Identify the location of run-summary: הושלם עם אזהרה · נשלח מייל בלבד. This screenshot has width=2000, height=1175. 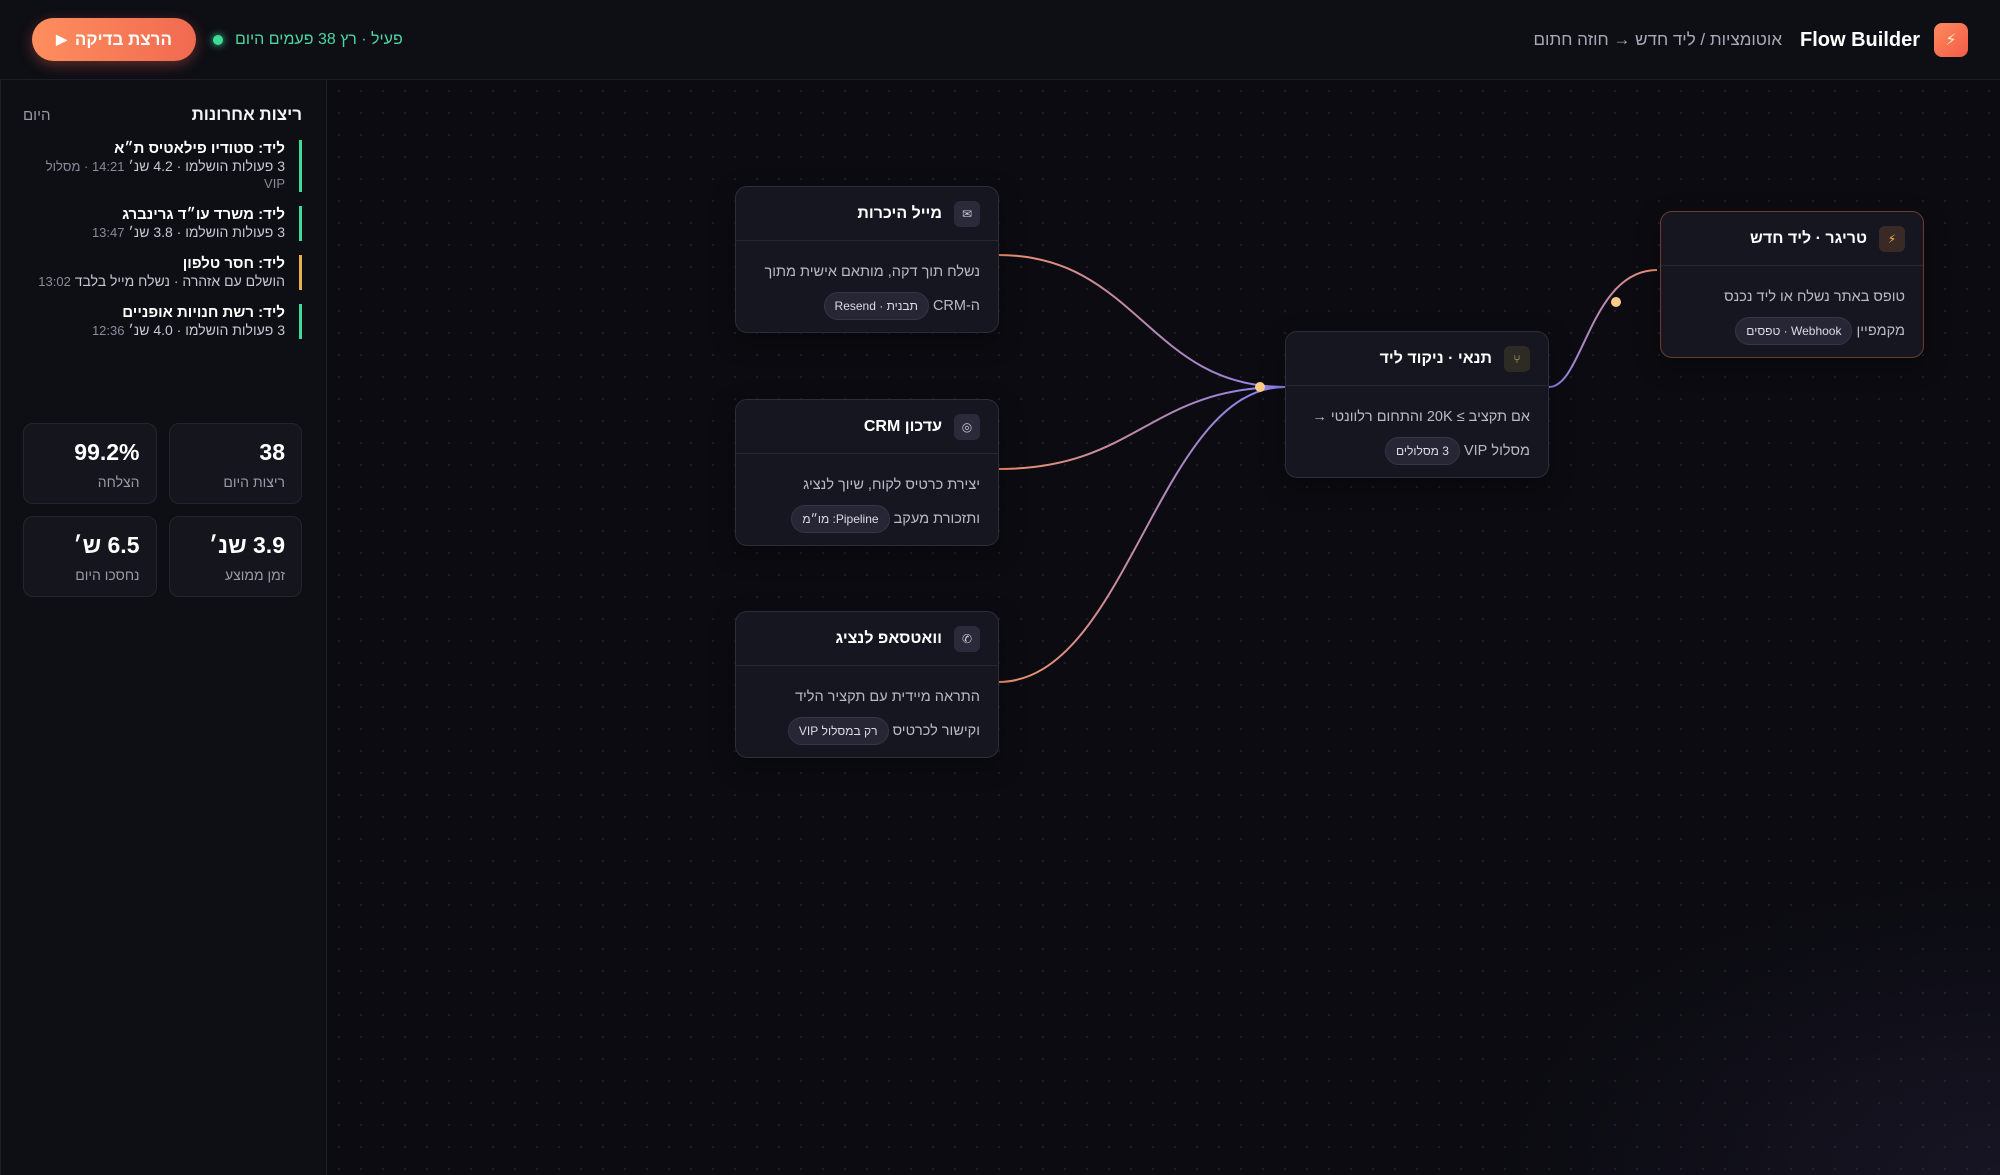
(179, 281).